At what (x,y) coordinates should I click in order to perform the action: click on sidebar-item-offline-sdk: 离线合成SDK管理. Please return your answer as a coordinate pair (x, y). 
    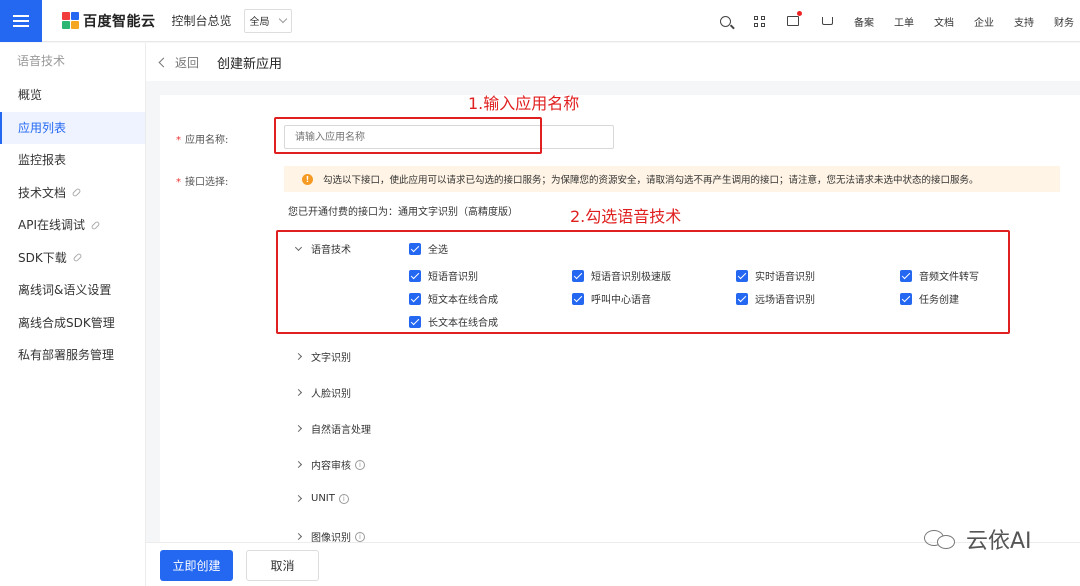
    Looking at the image, I should click on (72, 323).